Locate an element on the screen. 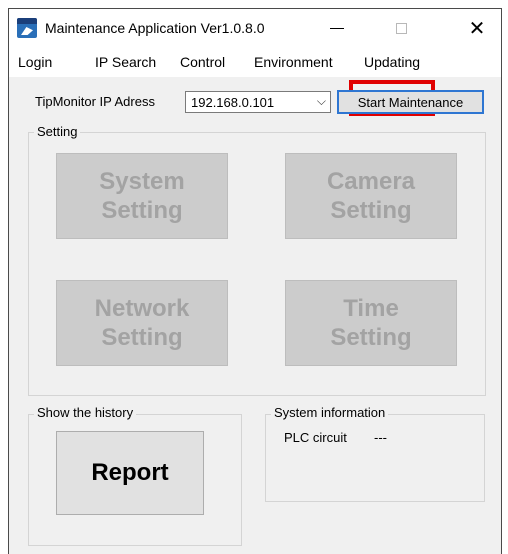 This screenshot has width=508, height=554. menu-login: Login is located at coordinates (35, 62).